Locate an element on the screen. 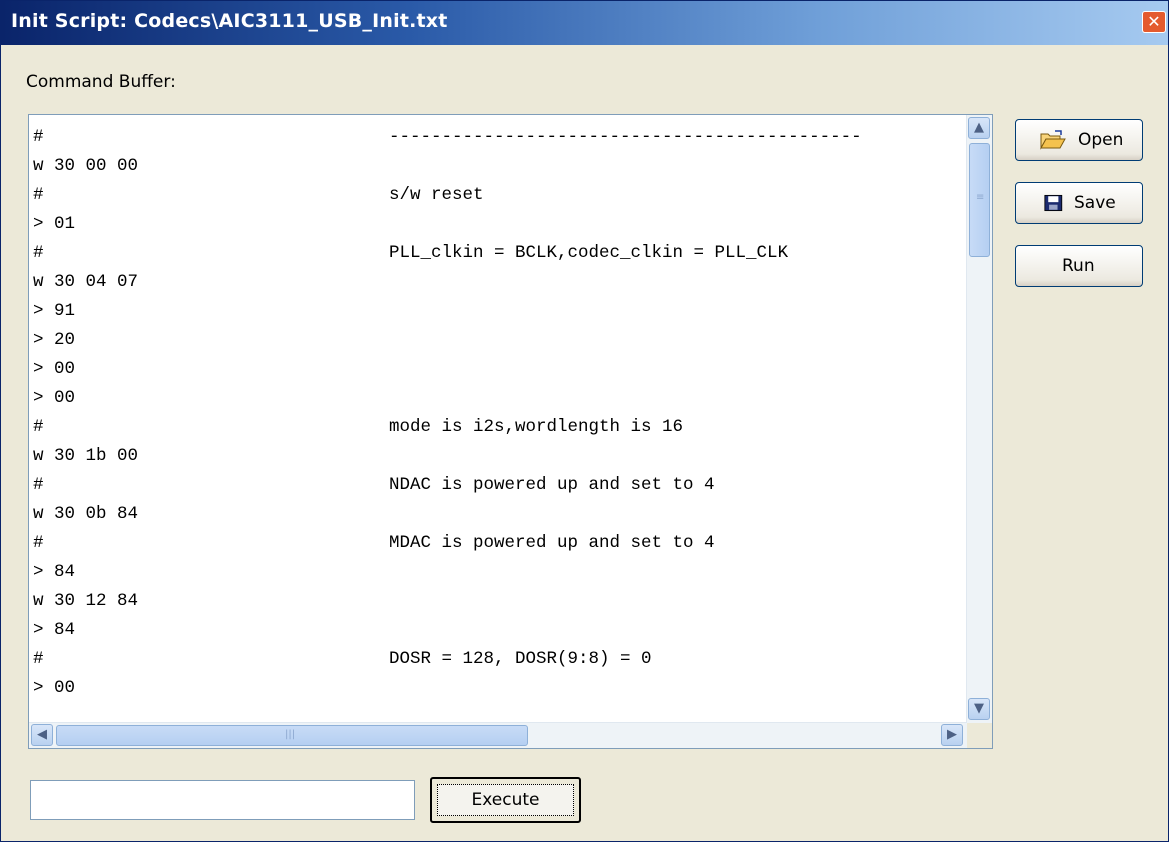 This screenshot has width=1169, height=842. window-title: Init Script: Codecs\AIC3111_USB_Init.txt is located at coordinates (229, 21).